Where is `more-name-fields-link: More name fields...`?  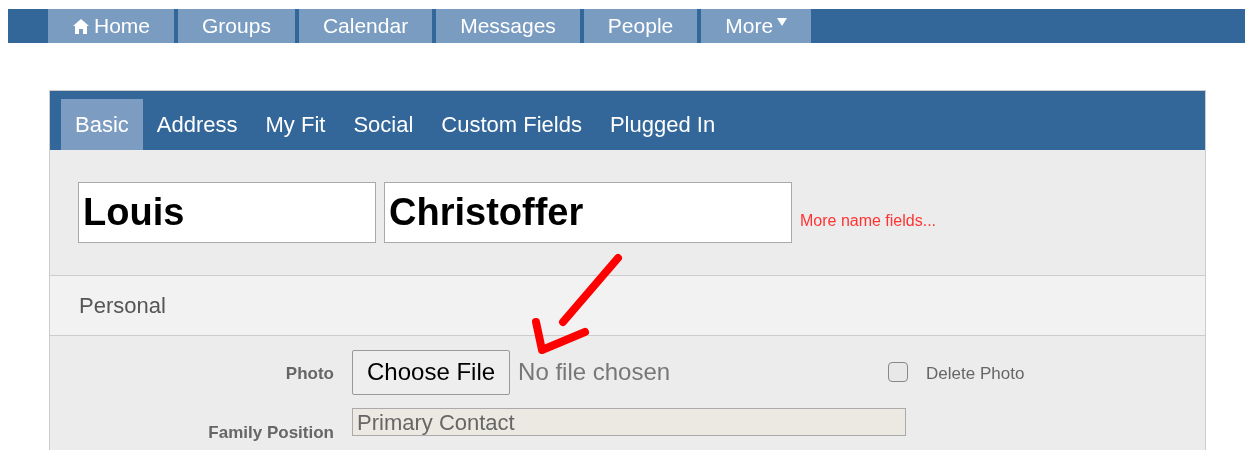
more-name-fields-link: More name fields... is located at coordinates (868, 220).